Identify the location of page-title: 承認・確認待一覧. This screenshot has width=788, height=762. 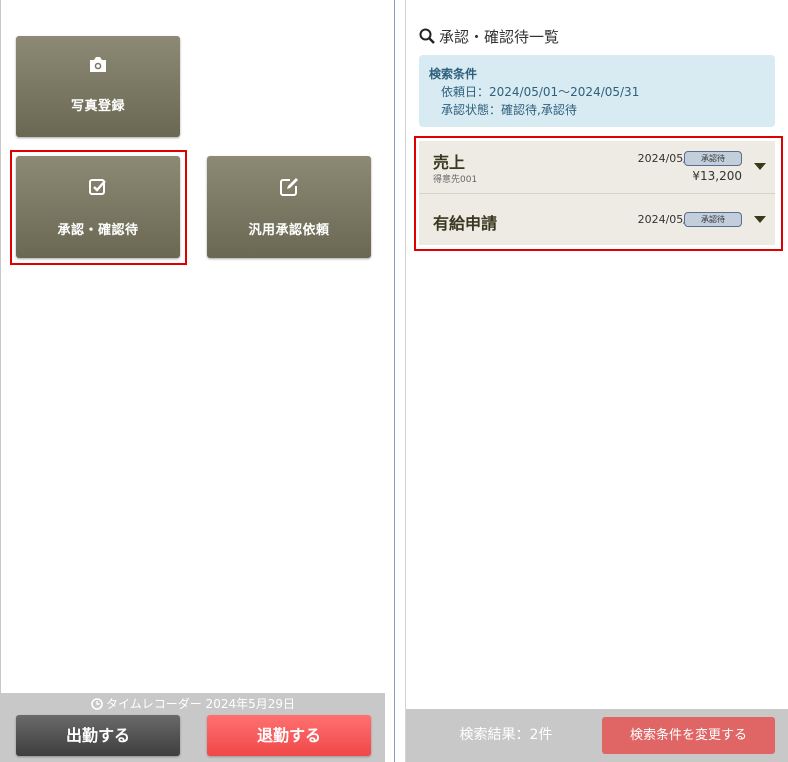
(489, 36).